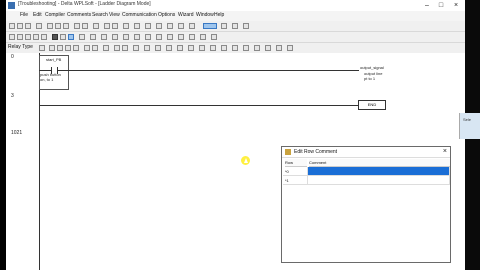 The height and width of the screenshot is (270, 480). Describe the element at coordinates (93, 37) in the screenshot. I see `row-comment-icon` at that location.